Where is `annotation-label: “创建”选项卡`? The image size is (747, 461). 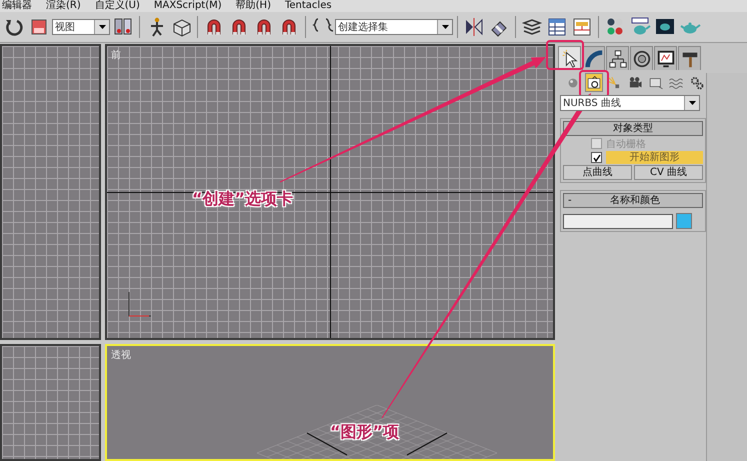
annotation-label: “创建”选项卡 is located at coordinates (243, 199).